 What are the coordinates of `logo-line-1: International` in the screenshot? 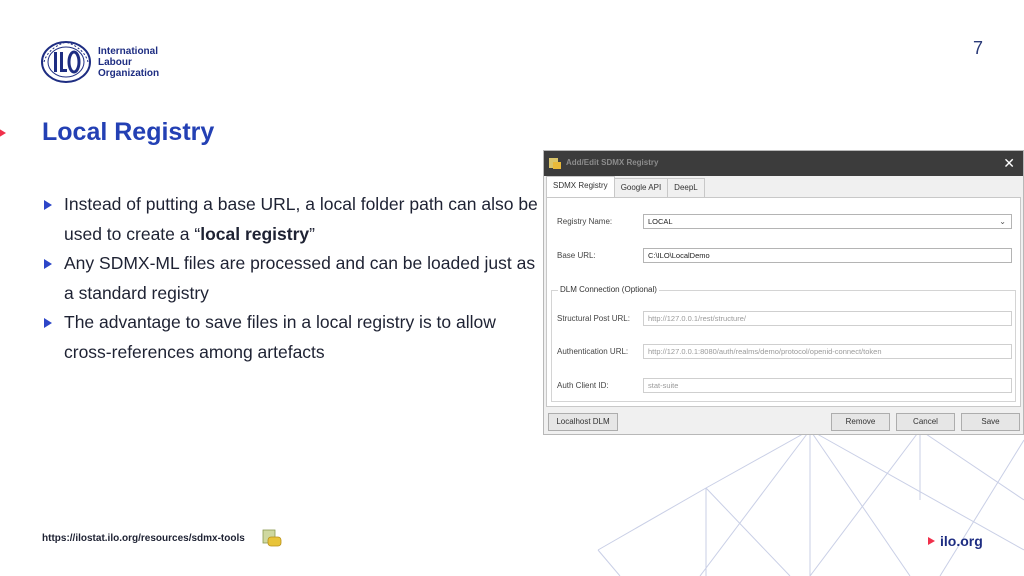 It's located at (128, 51).